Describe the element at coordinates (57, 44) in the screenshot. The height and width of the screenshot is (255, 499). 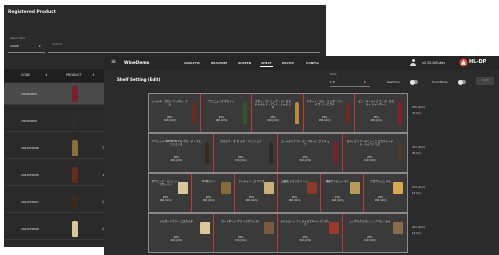
I see `search-placeholder: Search` at that location.